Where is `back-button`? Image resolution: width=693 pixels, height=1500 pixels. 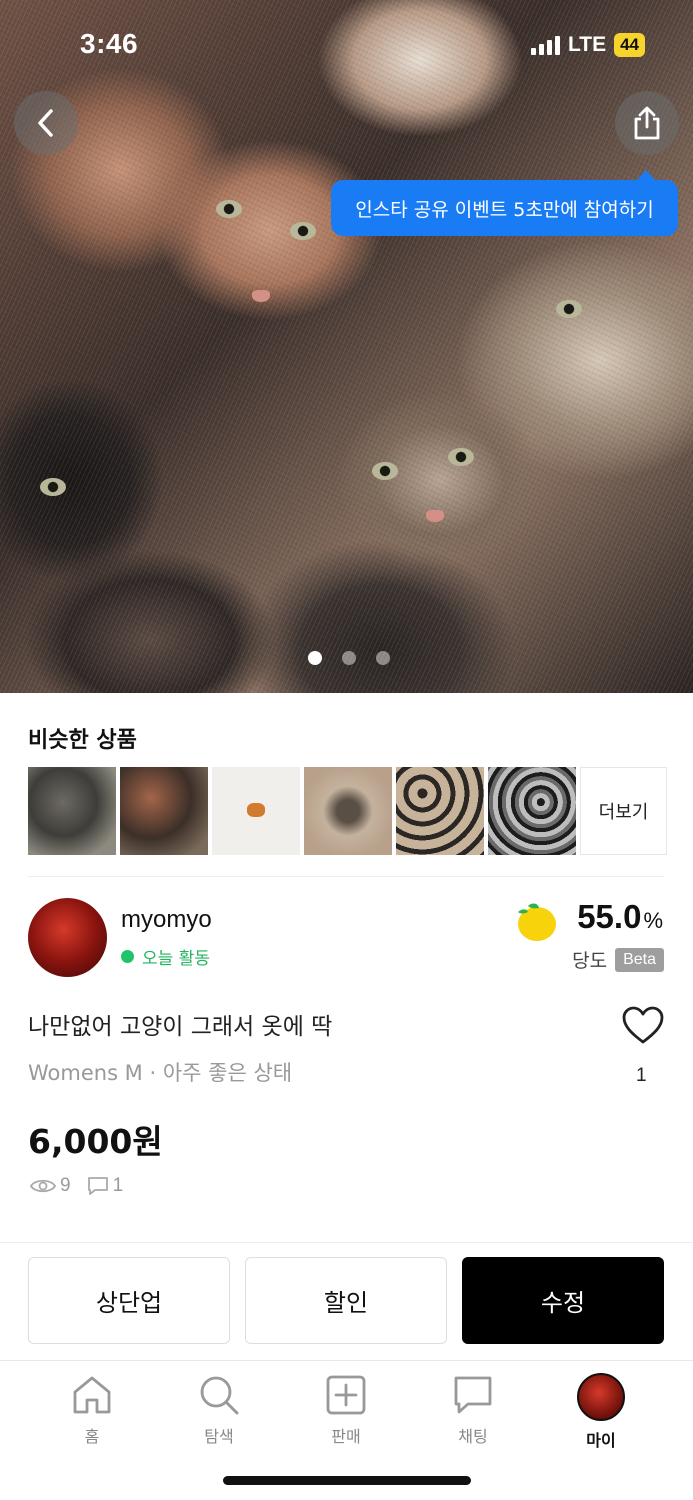
back-button is located at coordinates (46, 123).